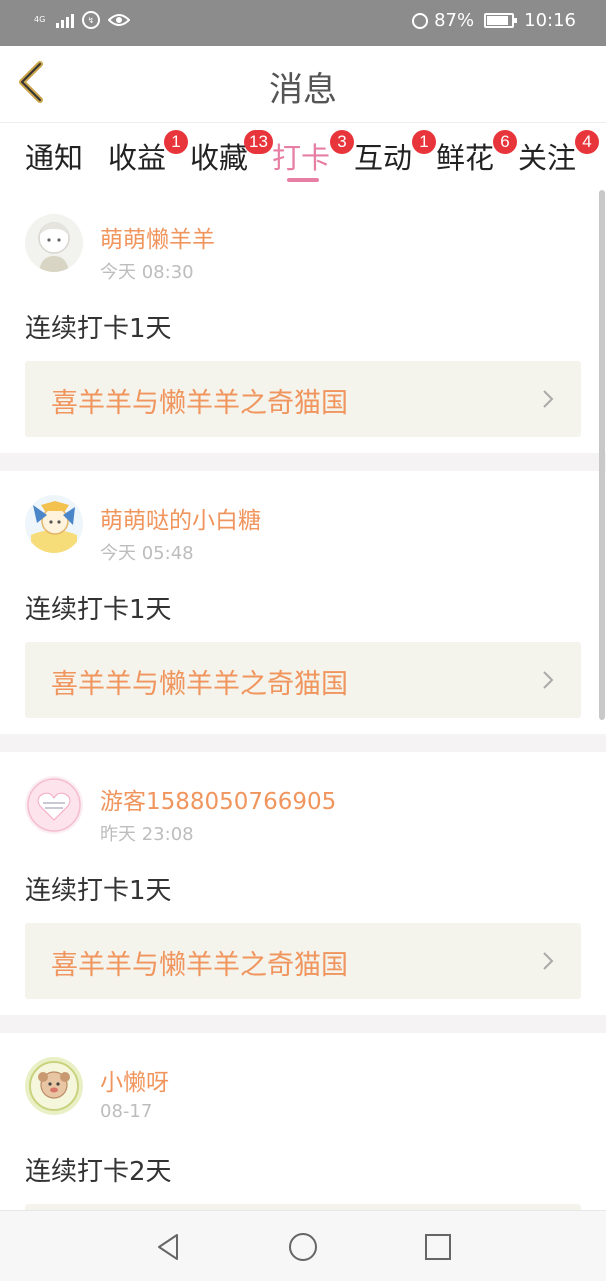 Image resolution: width=606 pixels, height=1281 pixels. What do you see at coordinates (98, 1172) in the screenshot?
I see `checkin-text: 连续打卡2天` at bounding box center [98, 1172].